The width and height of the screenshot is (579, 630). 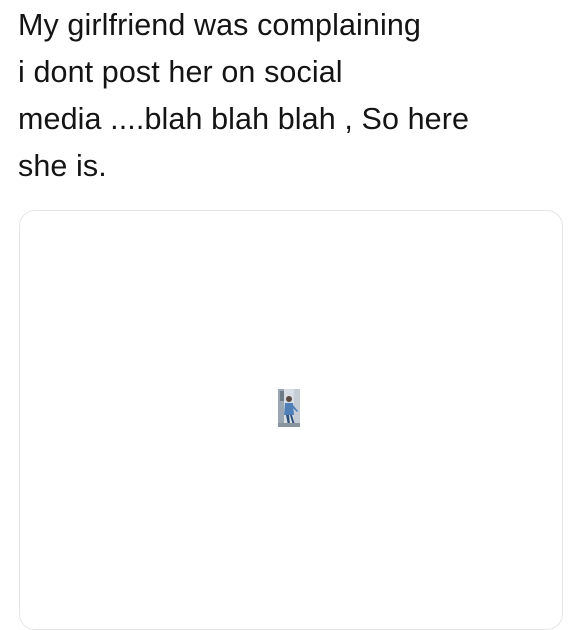 I want to click on post-text-line-3: media ....blah blah blah , So here, so click(x=244, y=119).